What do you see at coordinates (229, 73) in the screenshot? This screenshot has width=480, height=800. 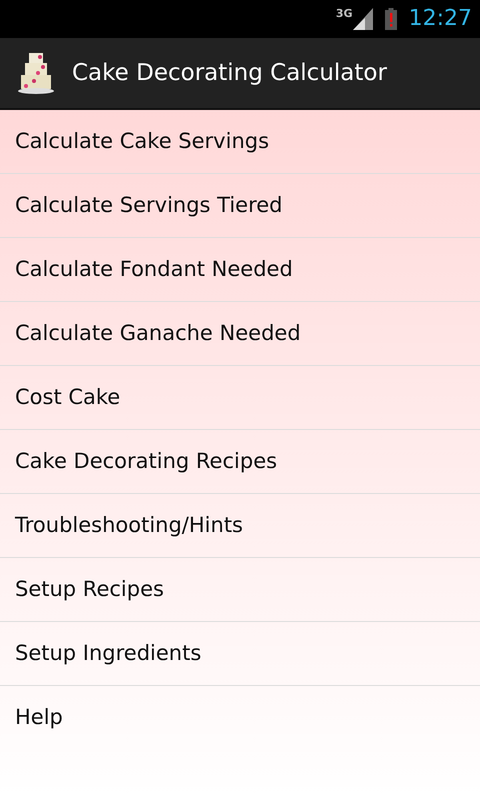 I see `app-title: Cake Decorating Calculator` at bounding box center [229, 73].